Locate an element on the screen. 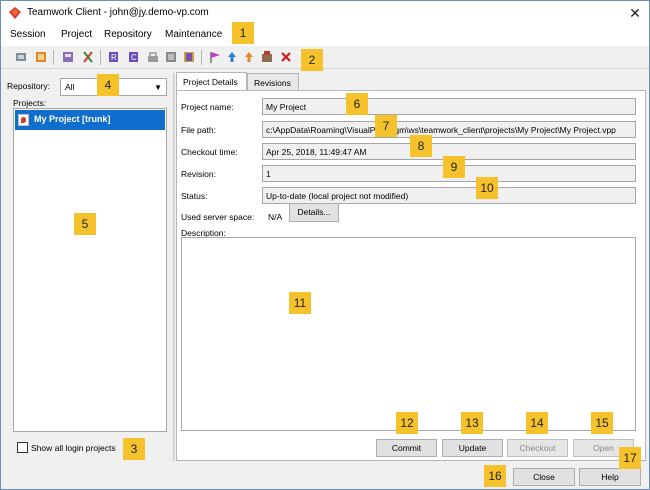 The image size is (650, 490). annotation-badge: 12 is located at coordinates (407, 423).